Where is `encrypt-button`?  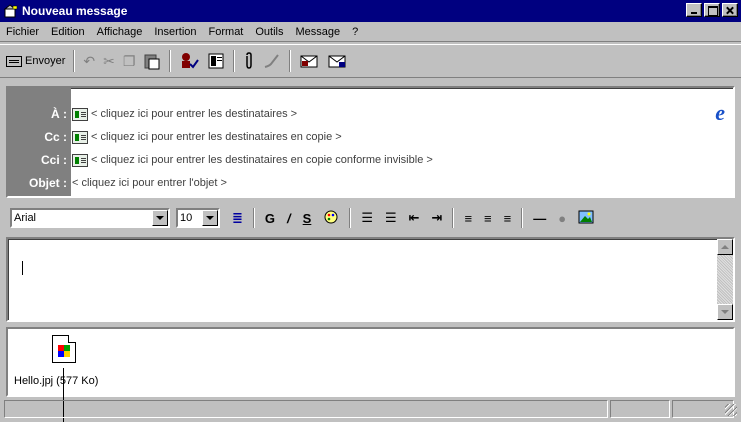 encrypt-button is located at coordinates (309, 61).